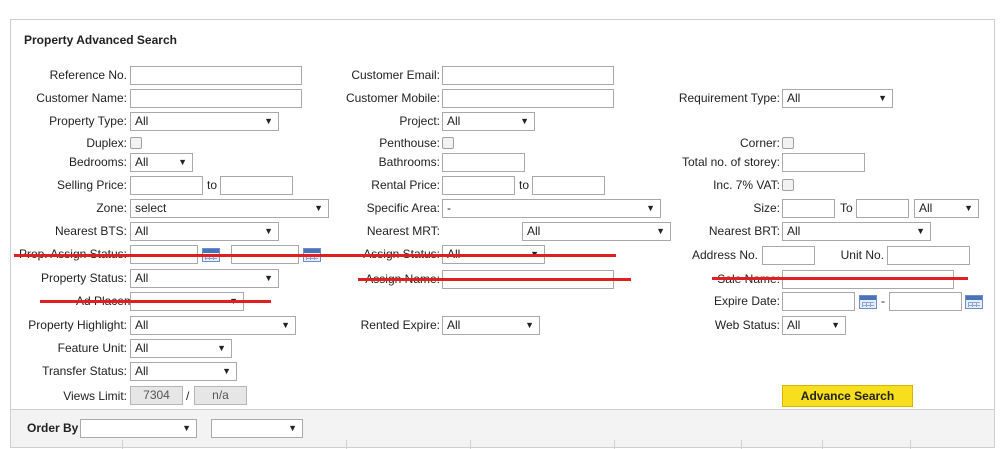  I want to click on selling-price-to-label: to, so click(212, 185).